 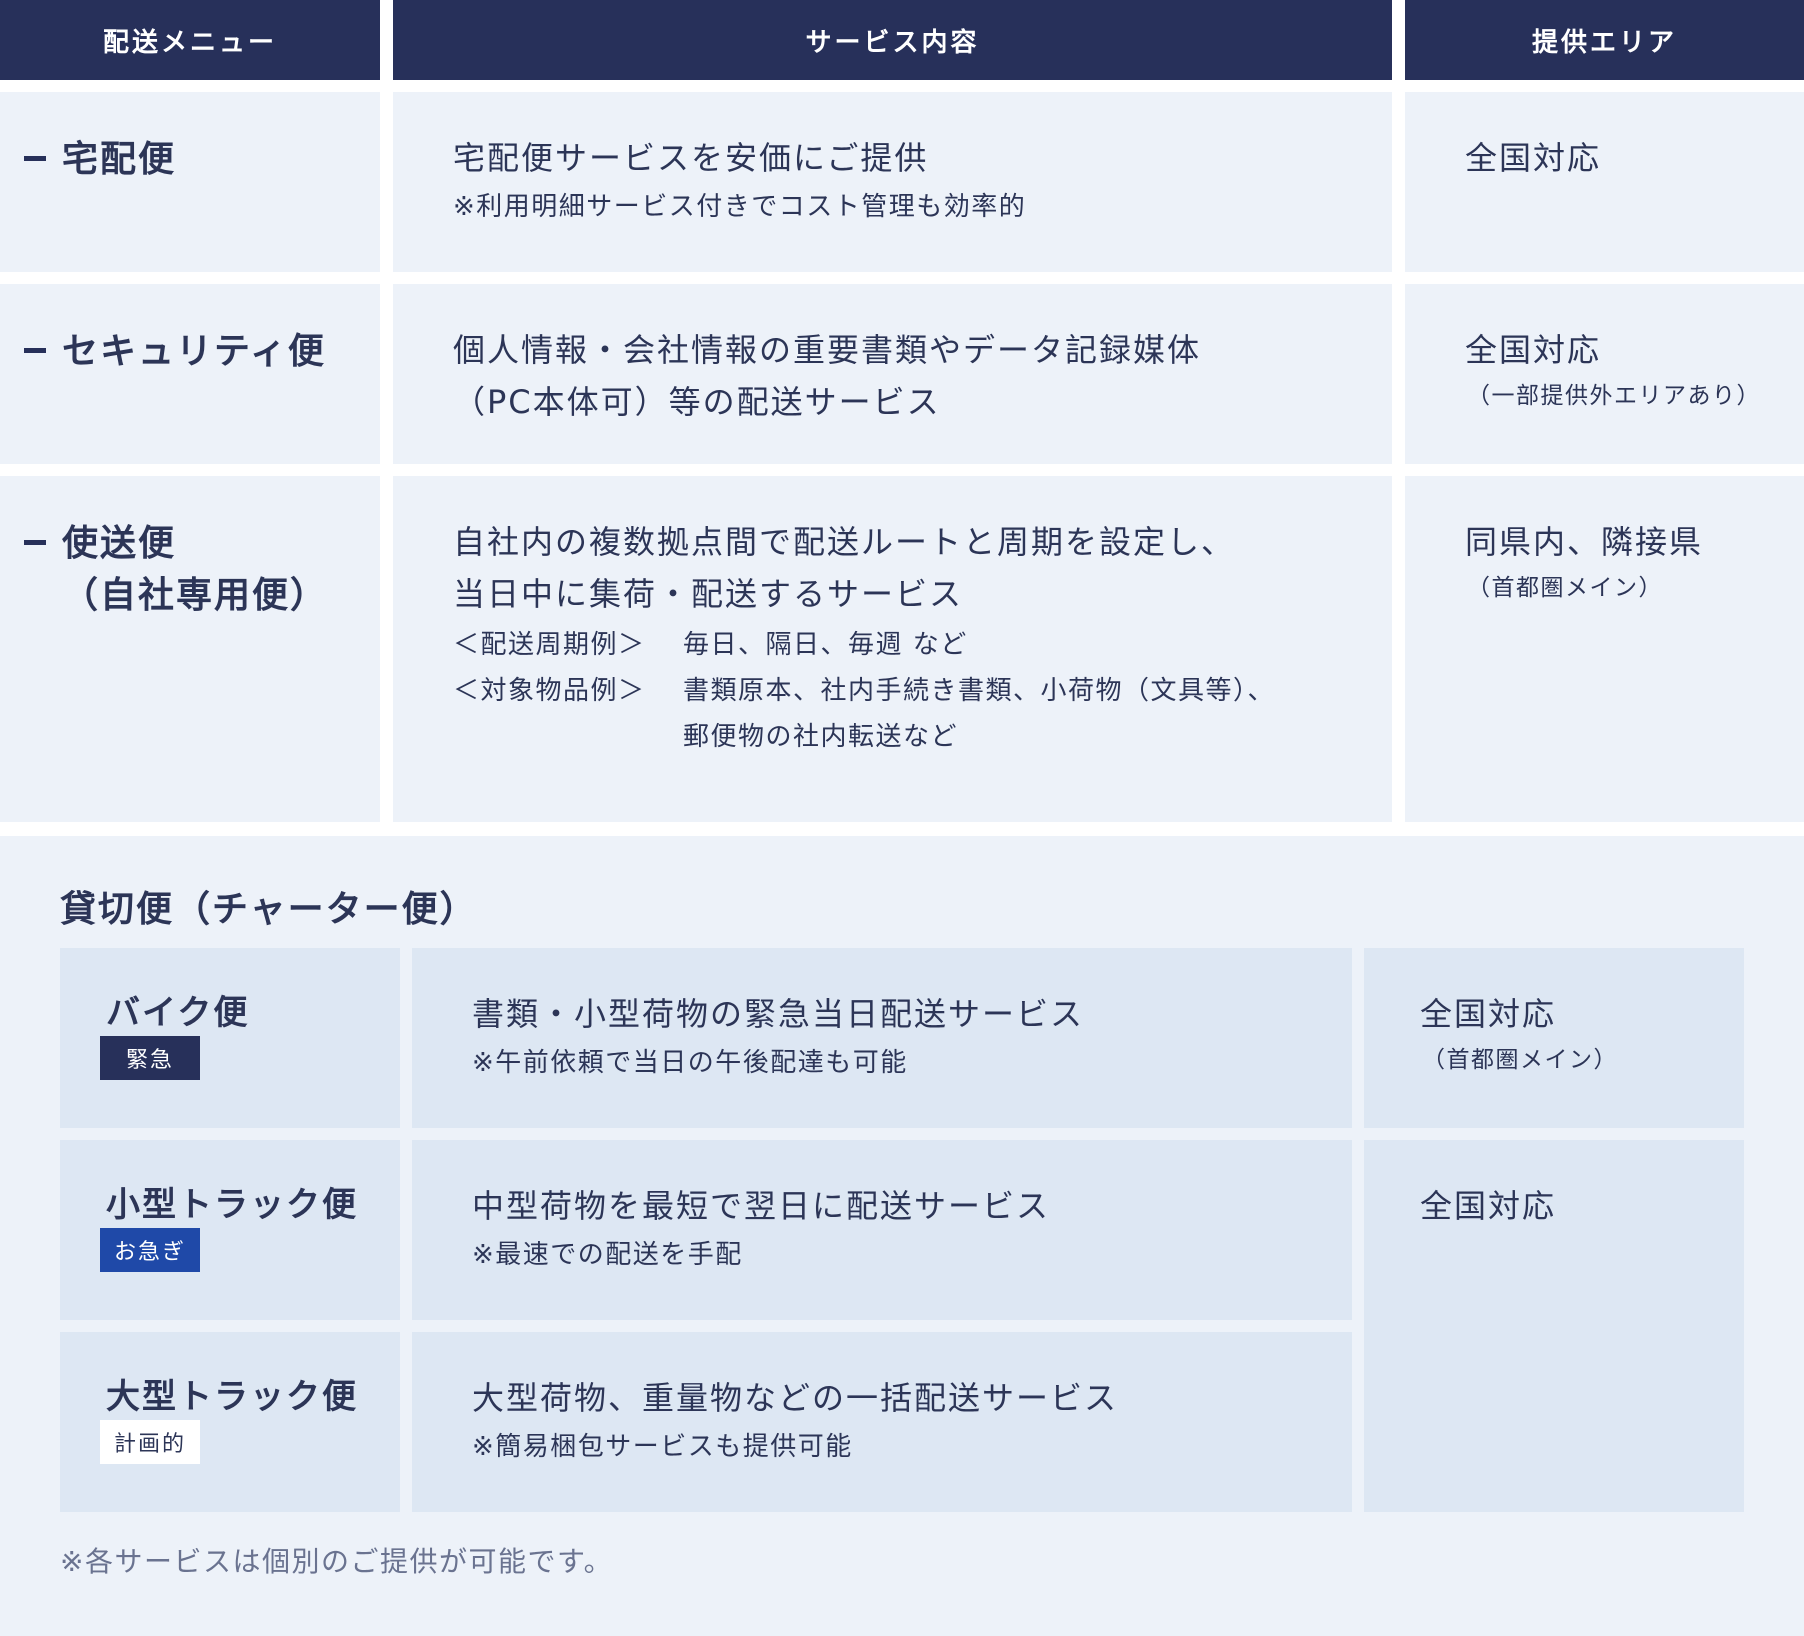 I want to click on menu-title: セキュリティ便, so click(x=175, y=352).